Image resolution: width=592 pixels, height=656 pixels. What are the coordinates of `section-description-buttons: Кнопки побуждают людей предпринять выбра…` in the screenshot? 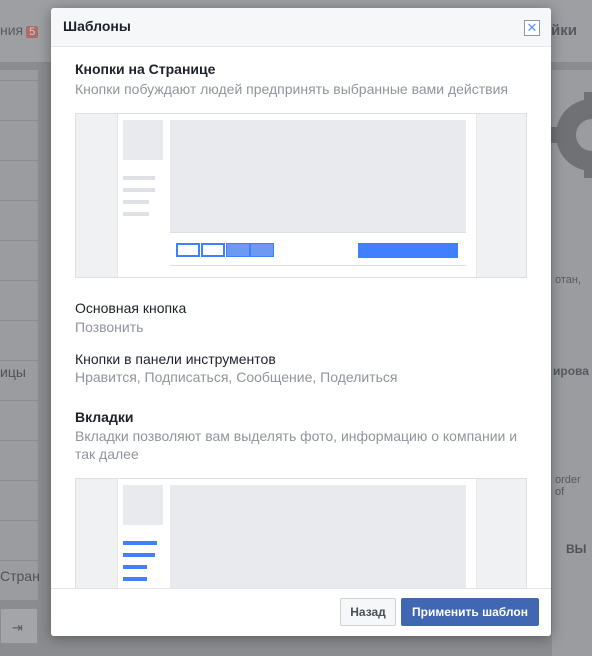 It's located at (291, 89).